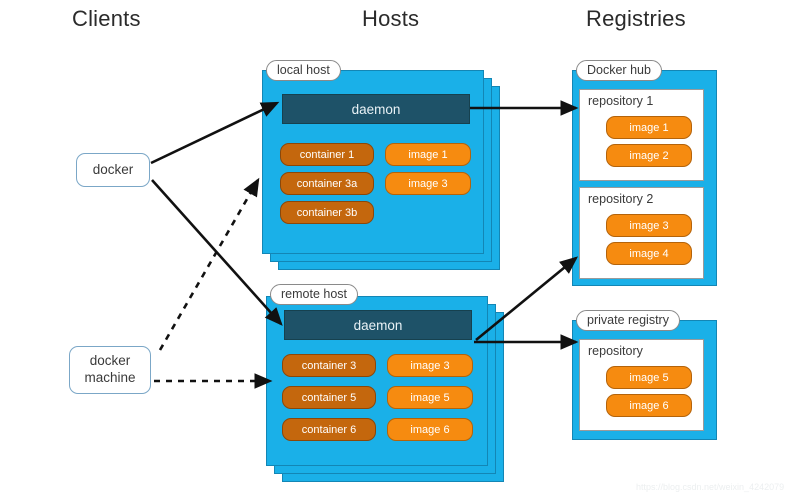  I want to click on repo-image-pill-label: image 4, so click(649, 253).